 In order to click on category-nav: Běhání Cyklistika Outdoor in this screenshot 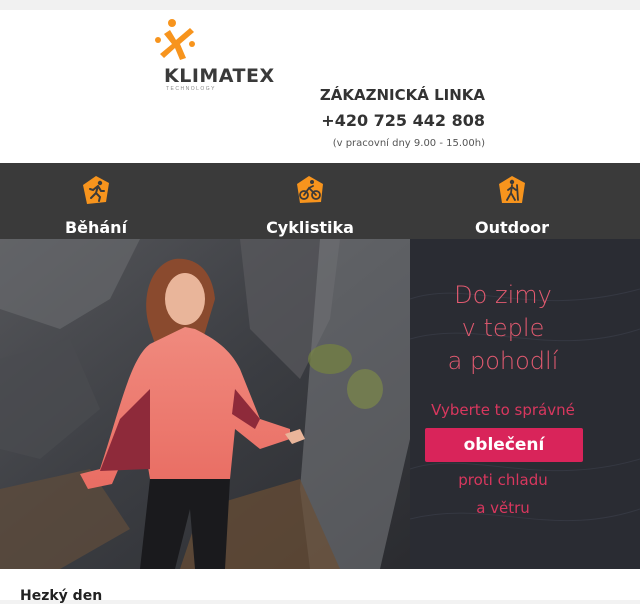, I will do `click(320, 201)`.